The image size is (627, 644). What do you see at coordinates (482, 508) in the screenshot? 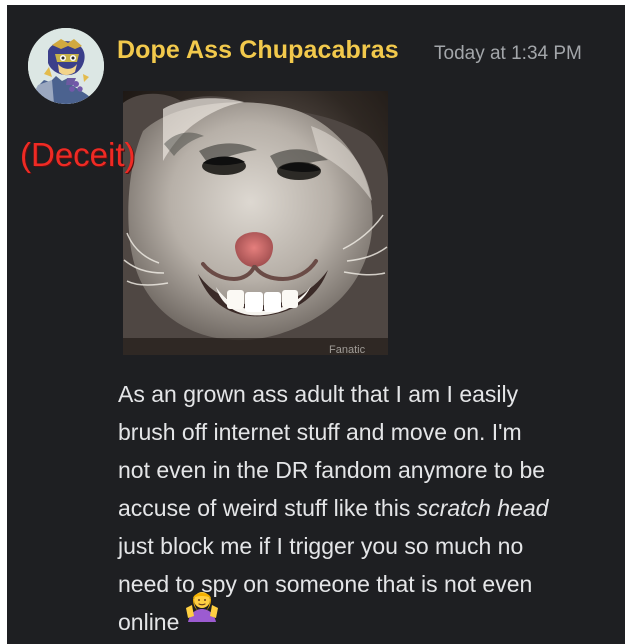
I see `message-line-4-italic: scratch head` at bounding box center [482, 508].